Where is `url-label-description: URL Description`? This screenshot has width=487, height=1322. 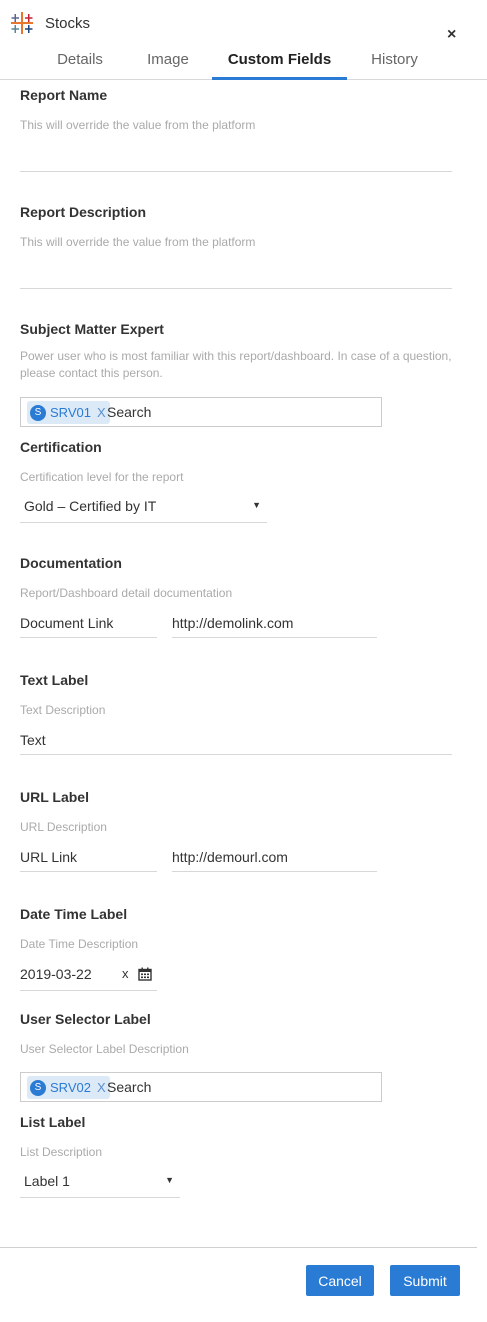 url-label-description: URL Description is located at coordinates (63, 827).